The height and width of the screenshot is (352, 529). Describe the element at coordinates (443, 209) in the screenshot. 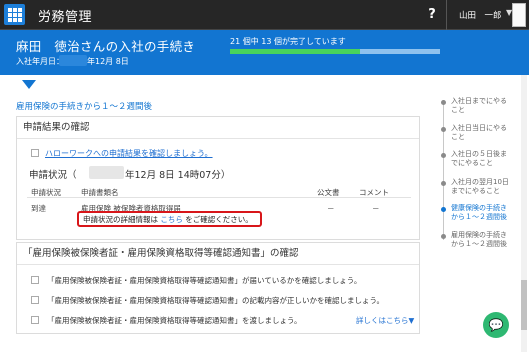

I see `step-dot-icon-active` at that location.